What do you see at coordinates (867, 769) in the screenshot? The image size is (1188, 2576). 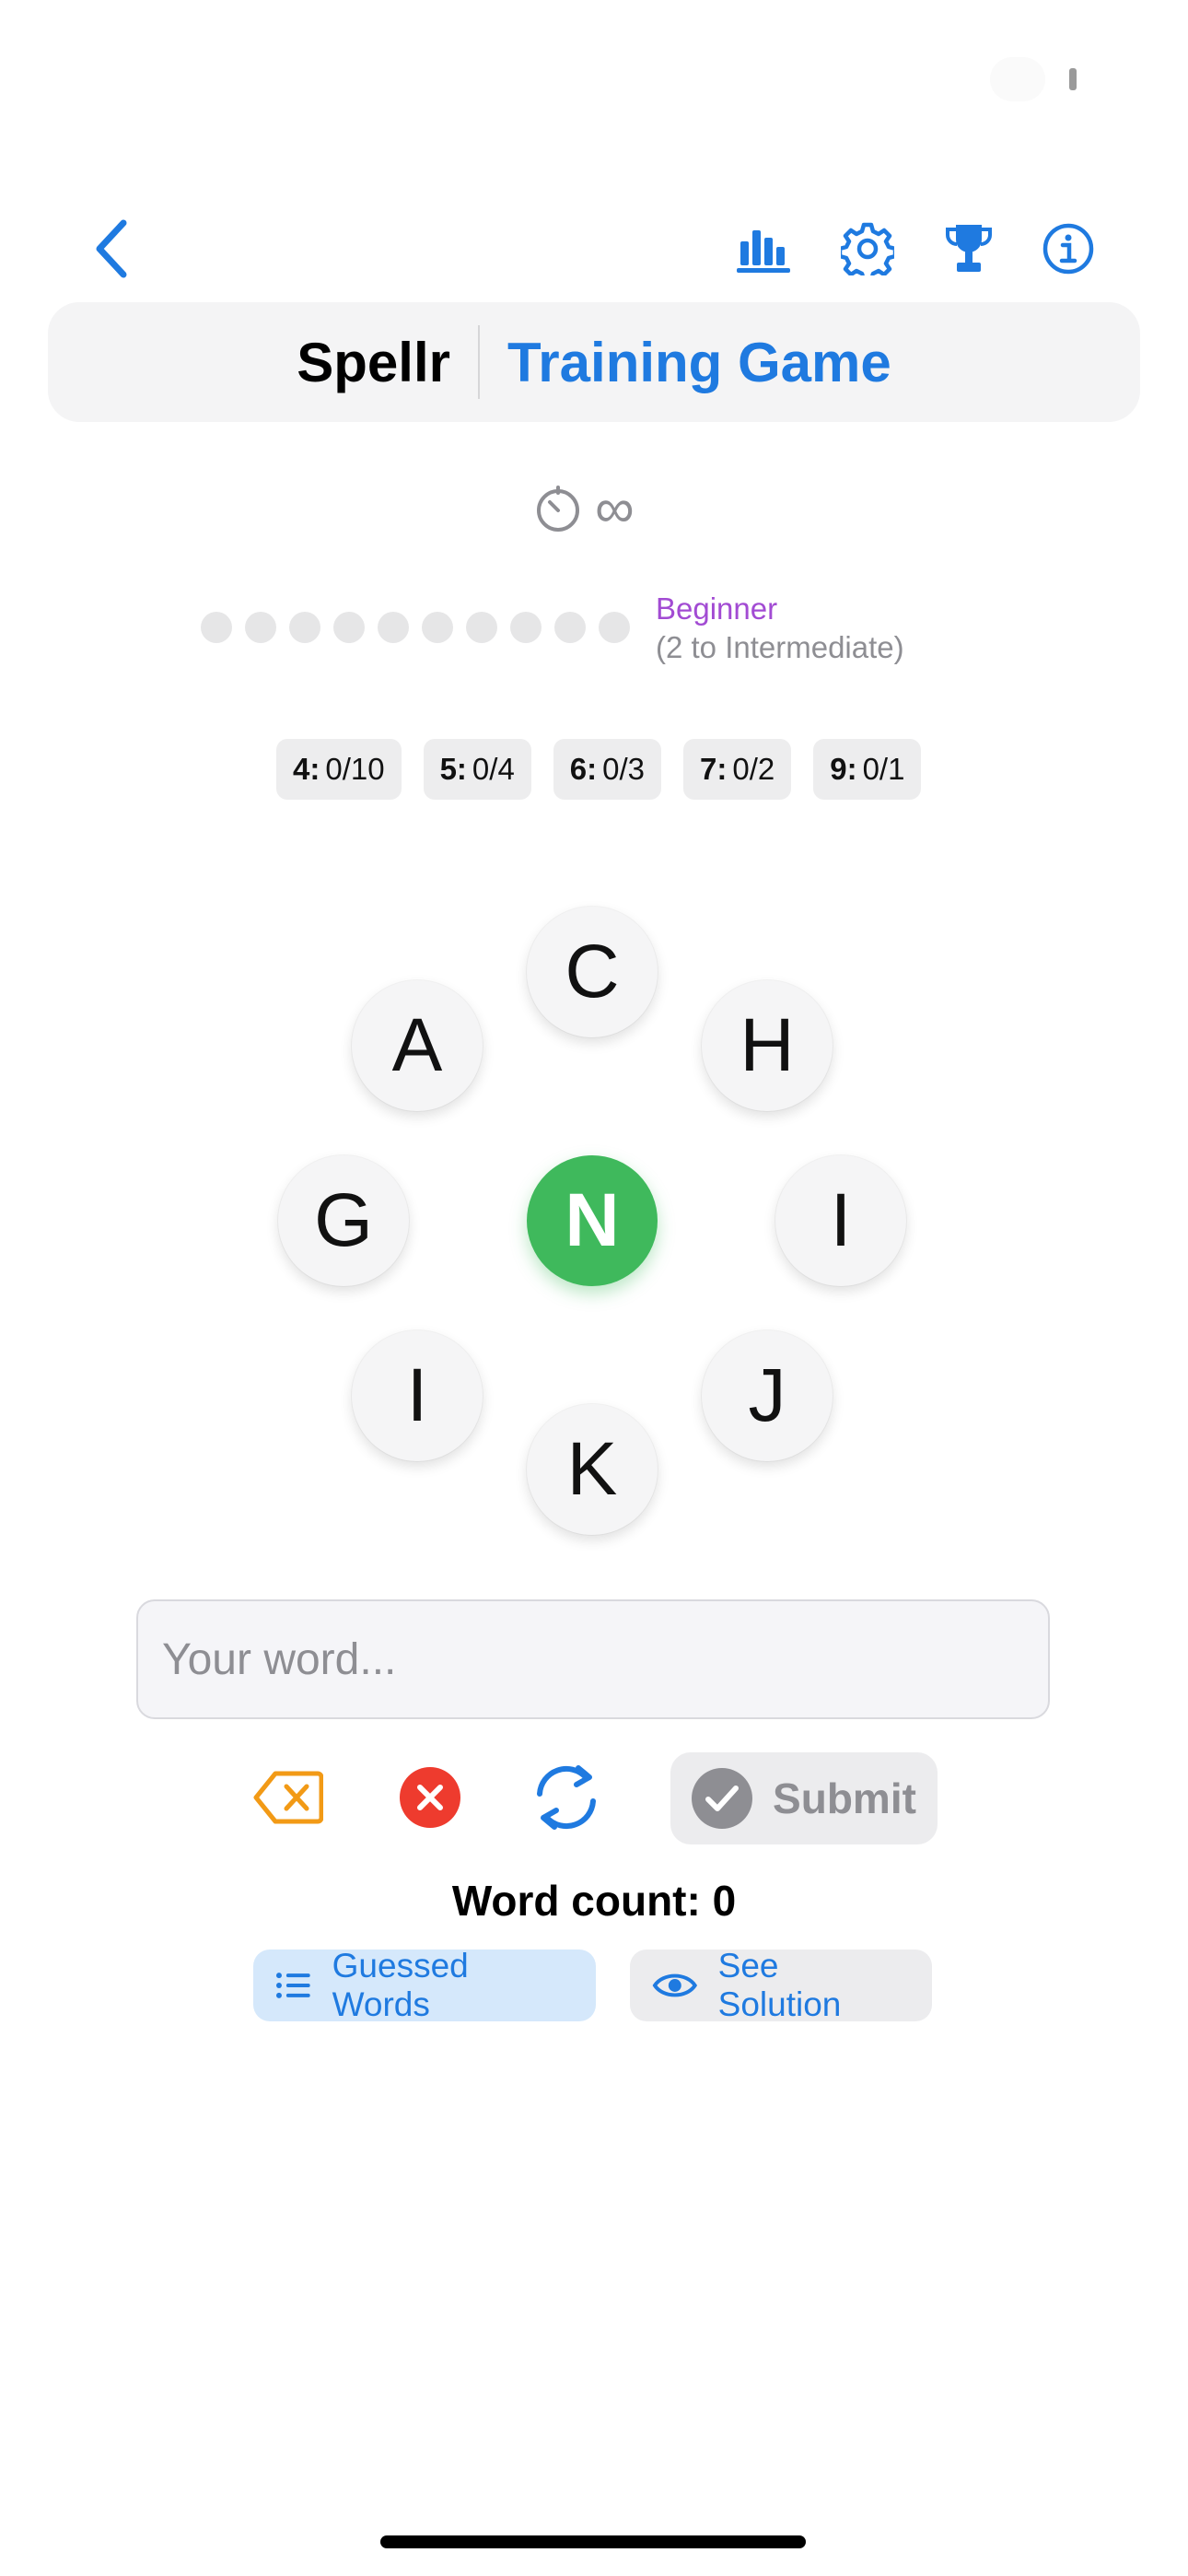 I see `counter-9-letters: 9: 0/1` at bounding box center [867, 769].